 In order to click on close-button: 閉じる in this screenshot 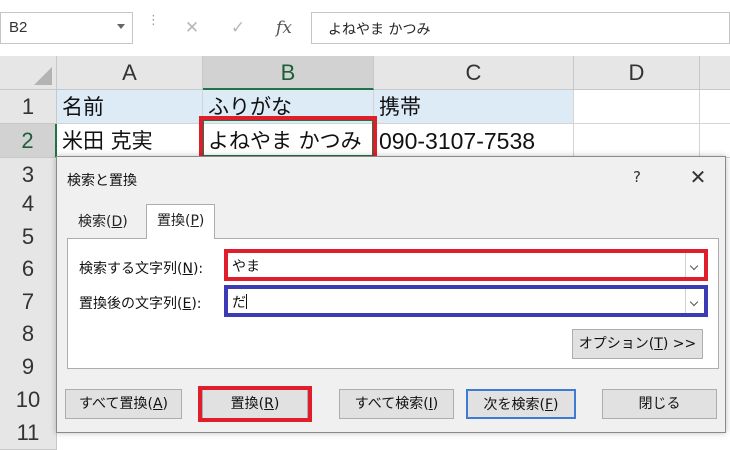, I will do `click(659, 404)`.